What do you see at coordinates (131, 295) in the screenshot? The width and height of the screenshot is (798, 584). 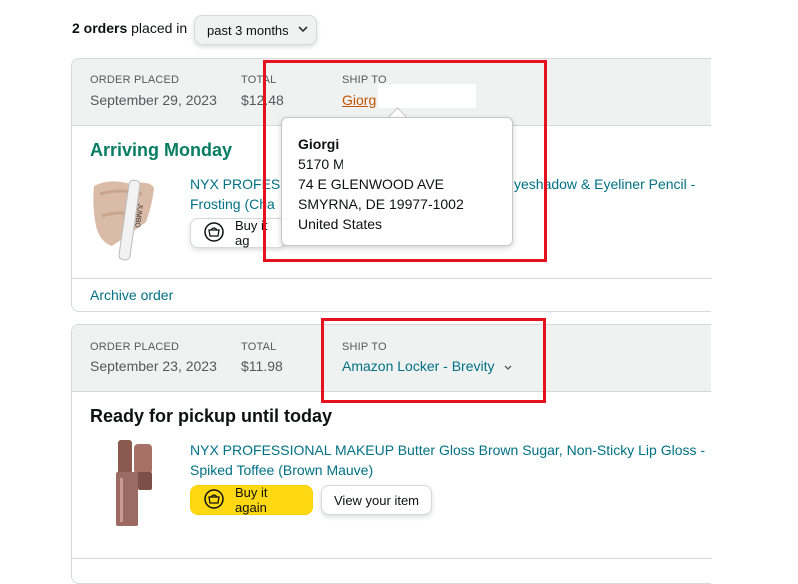 I see `archive-order-link: Archive order` at bounding box center [131, 295].